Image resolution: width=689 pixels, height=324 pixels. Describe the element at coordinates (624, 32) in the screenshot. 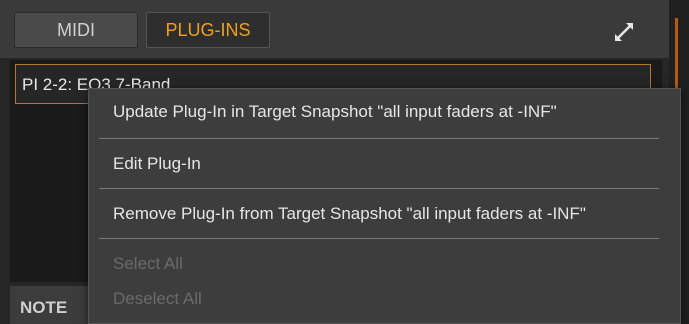

I see `expand-icon` at that location.